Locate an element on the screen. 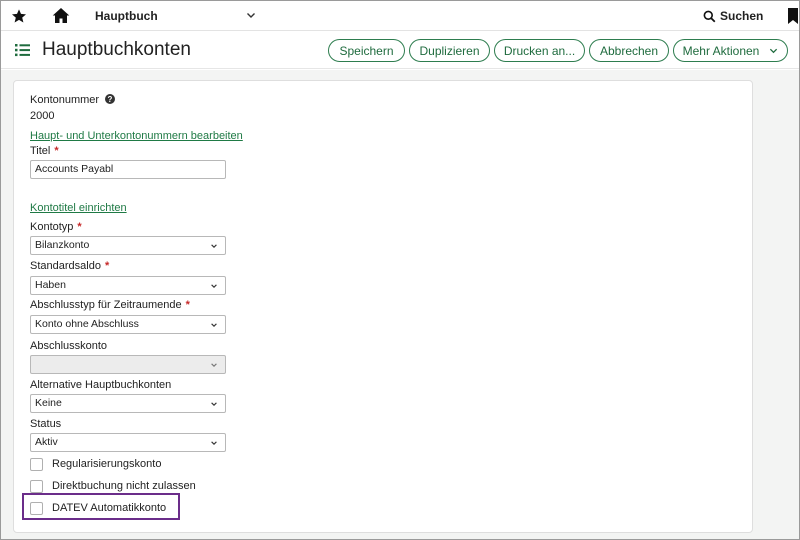  save-button: Speichern is located at coordinates (366, 50).